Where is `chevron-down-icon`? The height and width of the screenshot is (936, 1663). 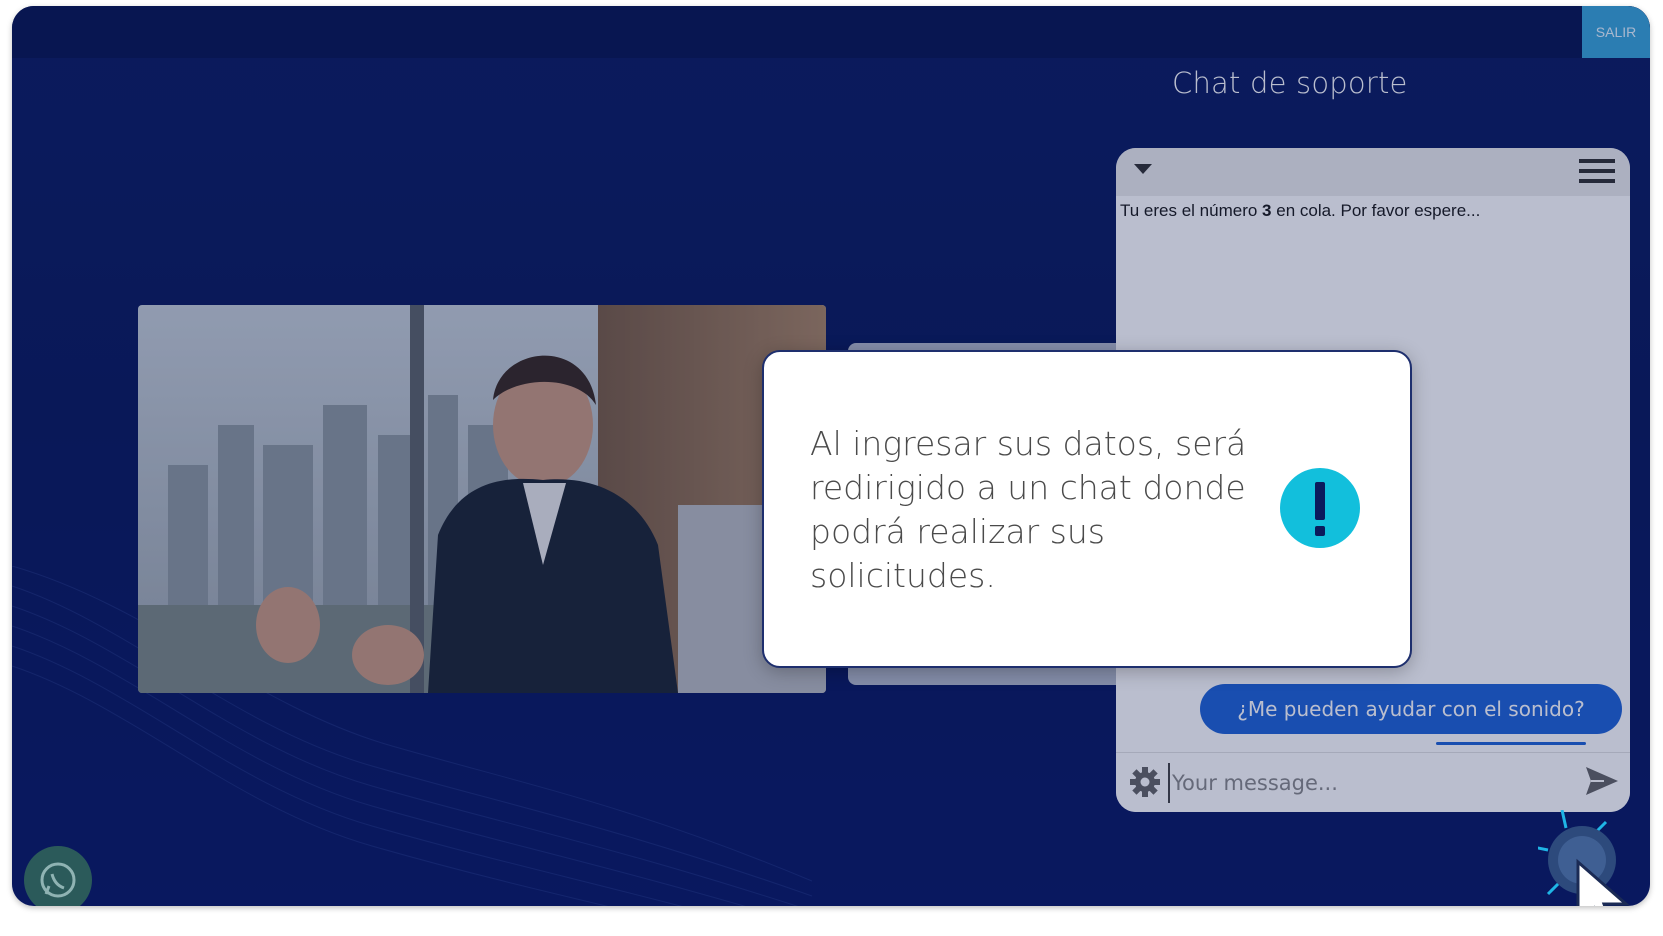 chevron-down-icon is located at coordinates (1143, 169).